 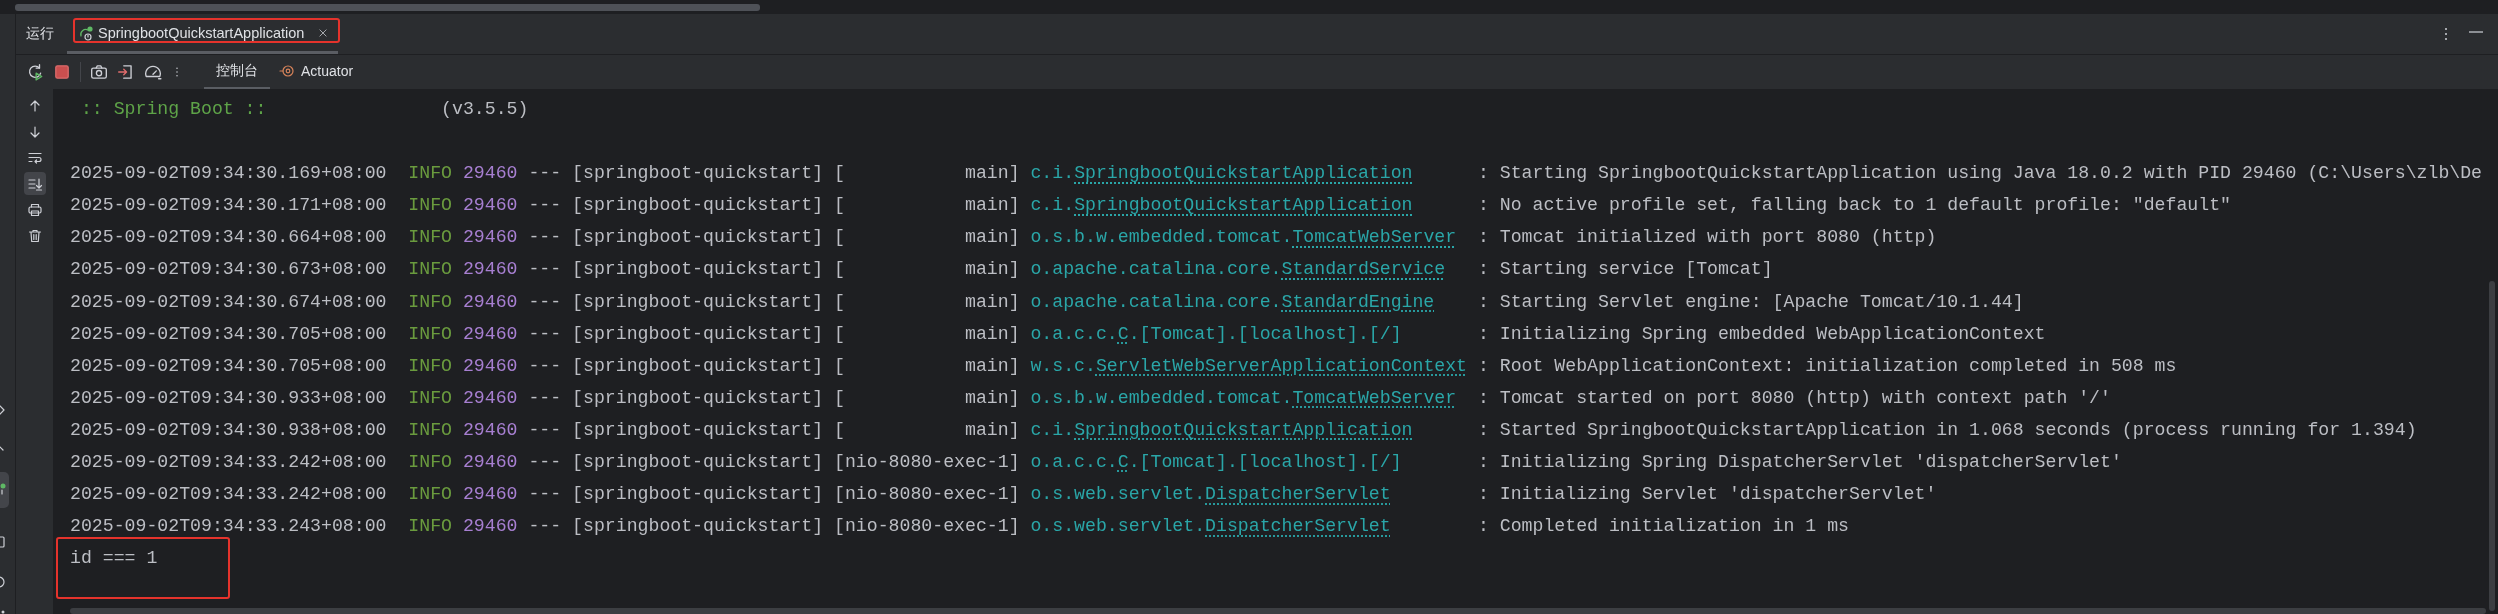 I want to click on actuator-tab: Actuator, so click(x=316, y=72).